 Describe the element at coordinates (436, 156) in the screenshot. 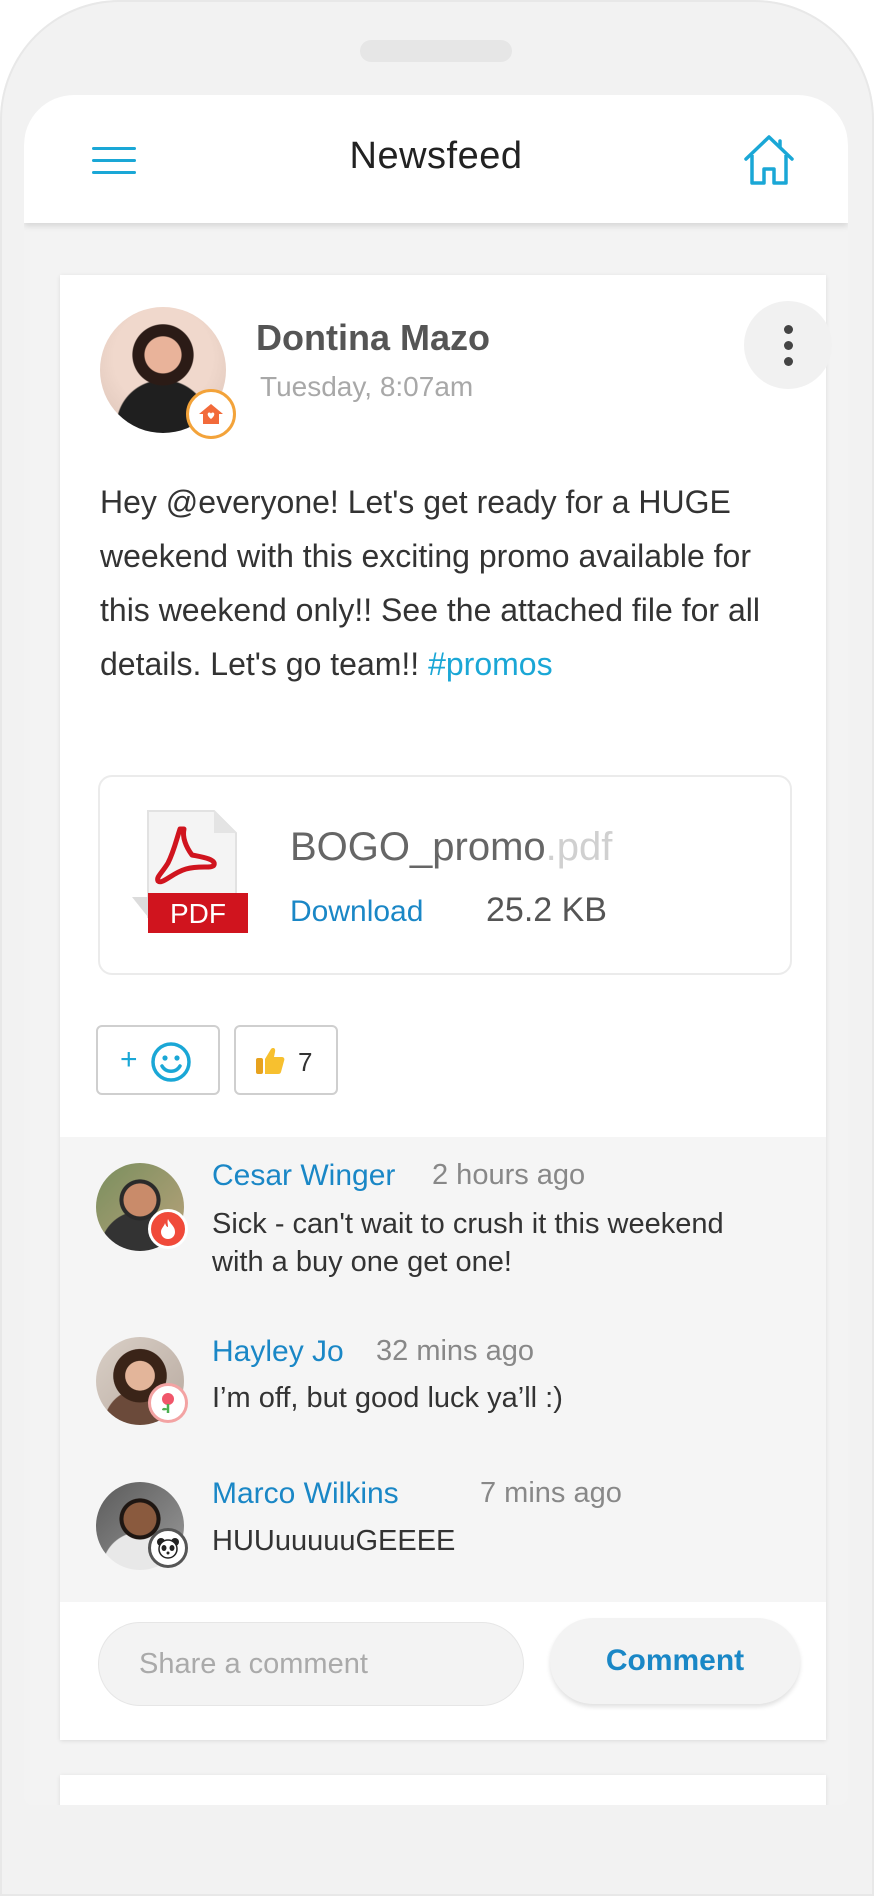

I see `page-title: Newsfeed` at that location.